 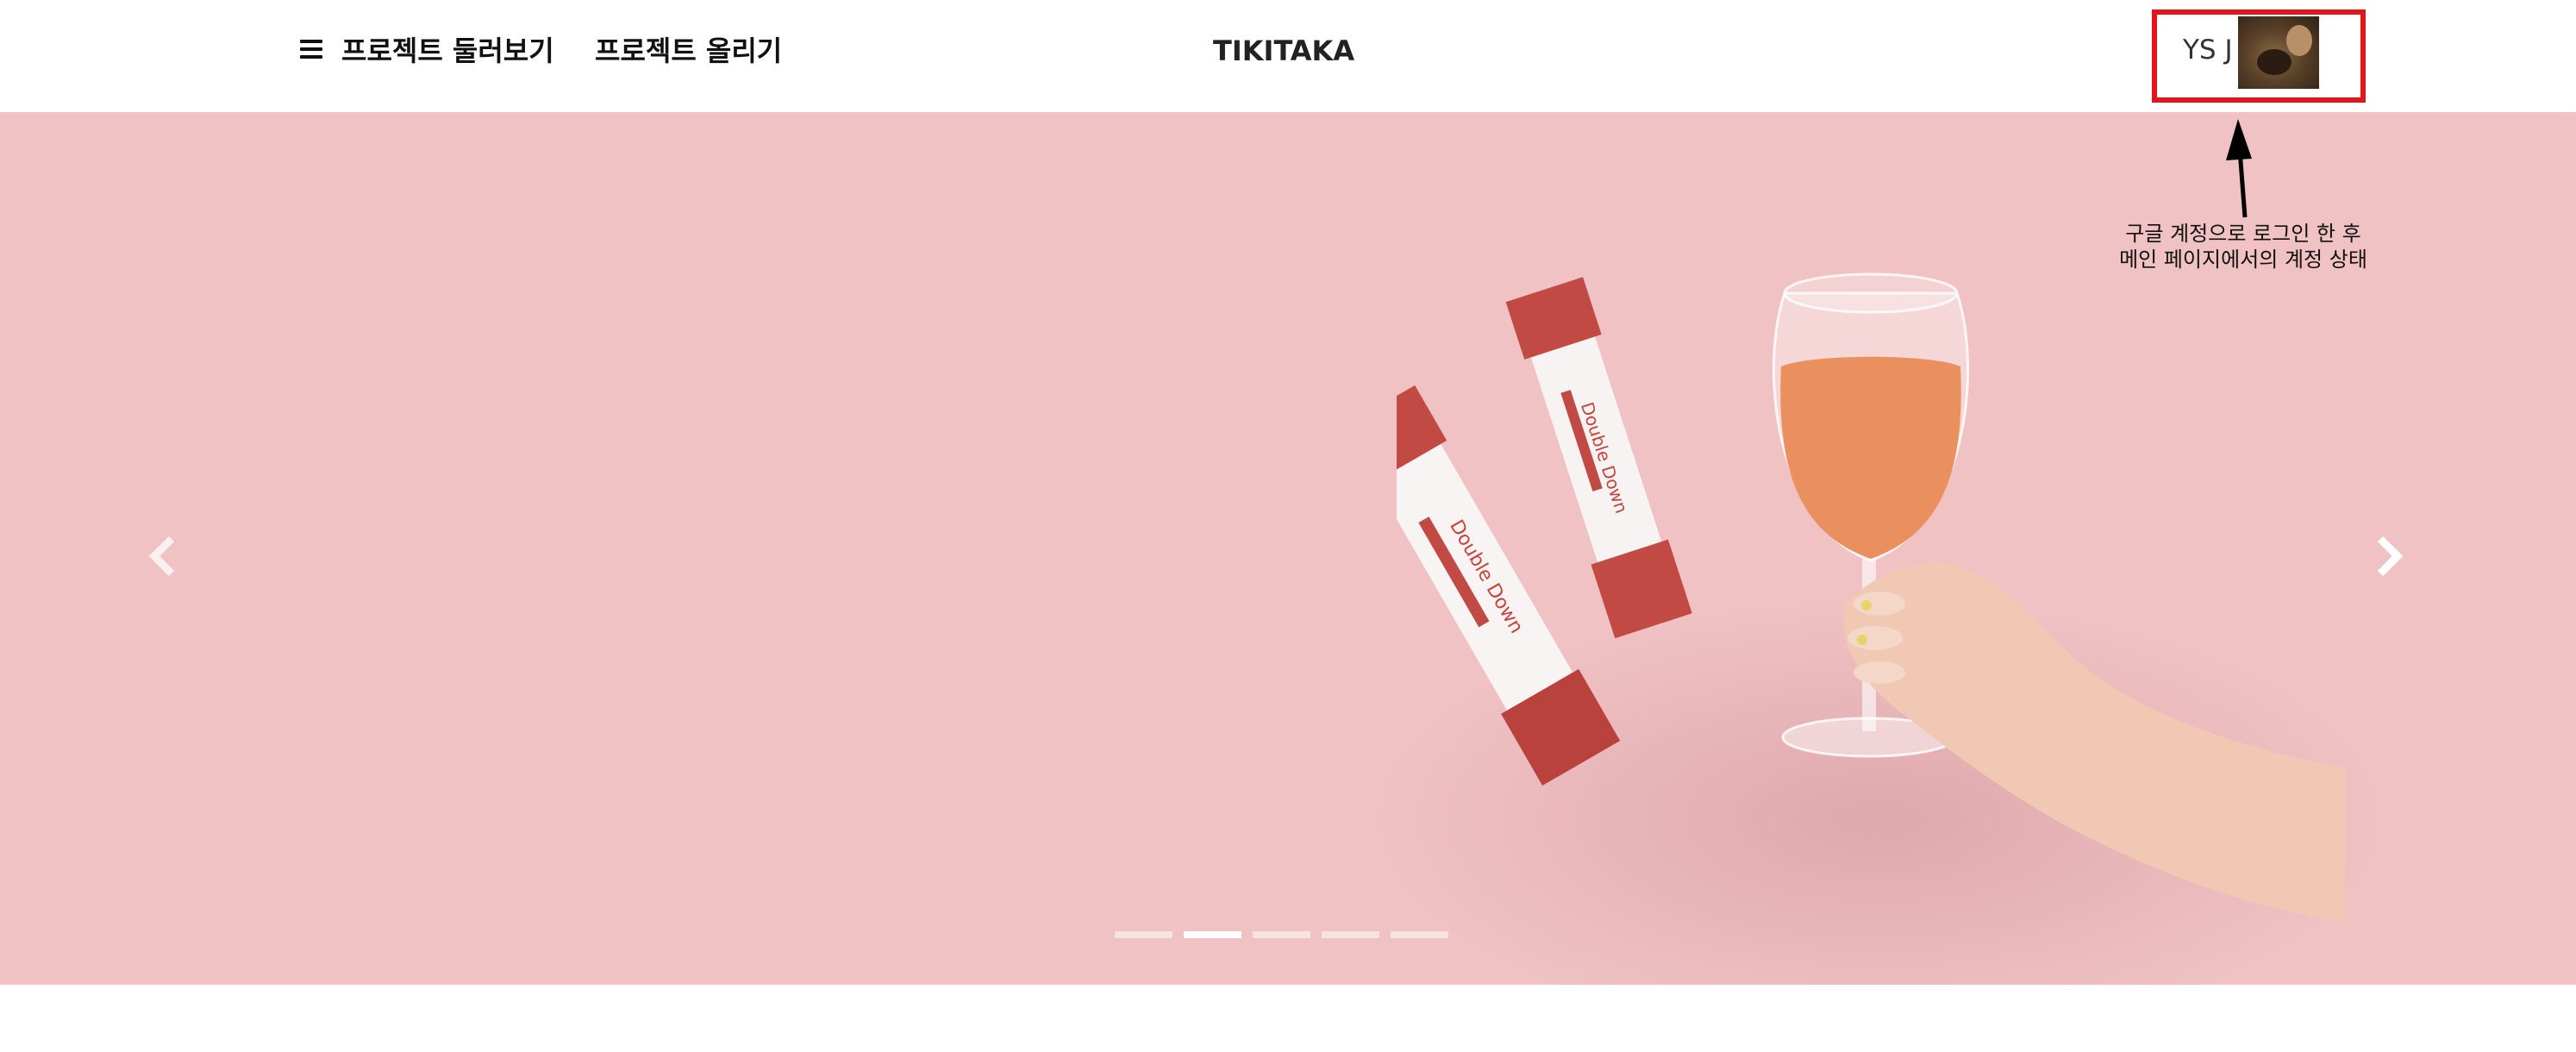 I want to click on site-logo: TIKITAKA, so click(x=1283, y=51).